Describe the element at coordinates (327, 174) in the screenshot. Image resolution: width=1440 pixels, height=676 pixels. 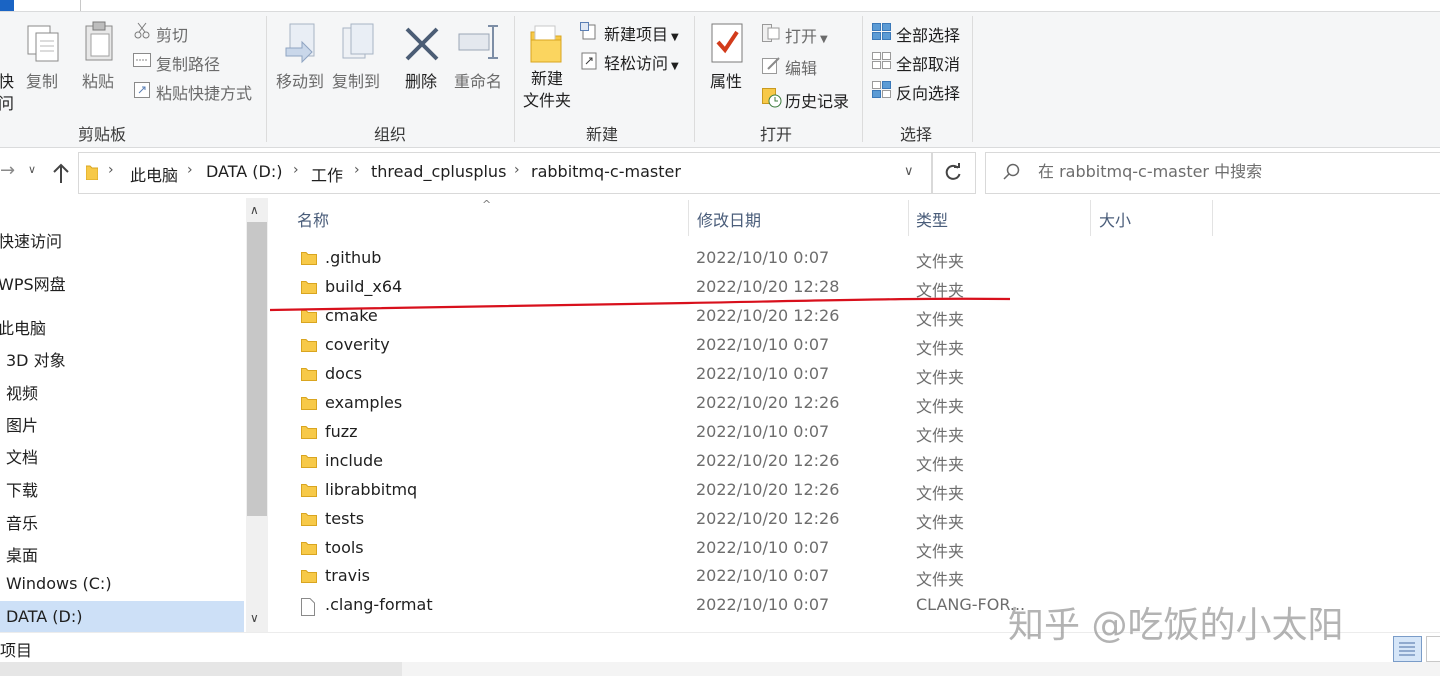
I see `breadcrumb-work: 工作` at that location.